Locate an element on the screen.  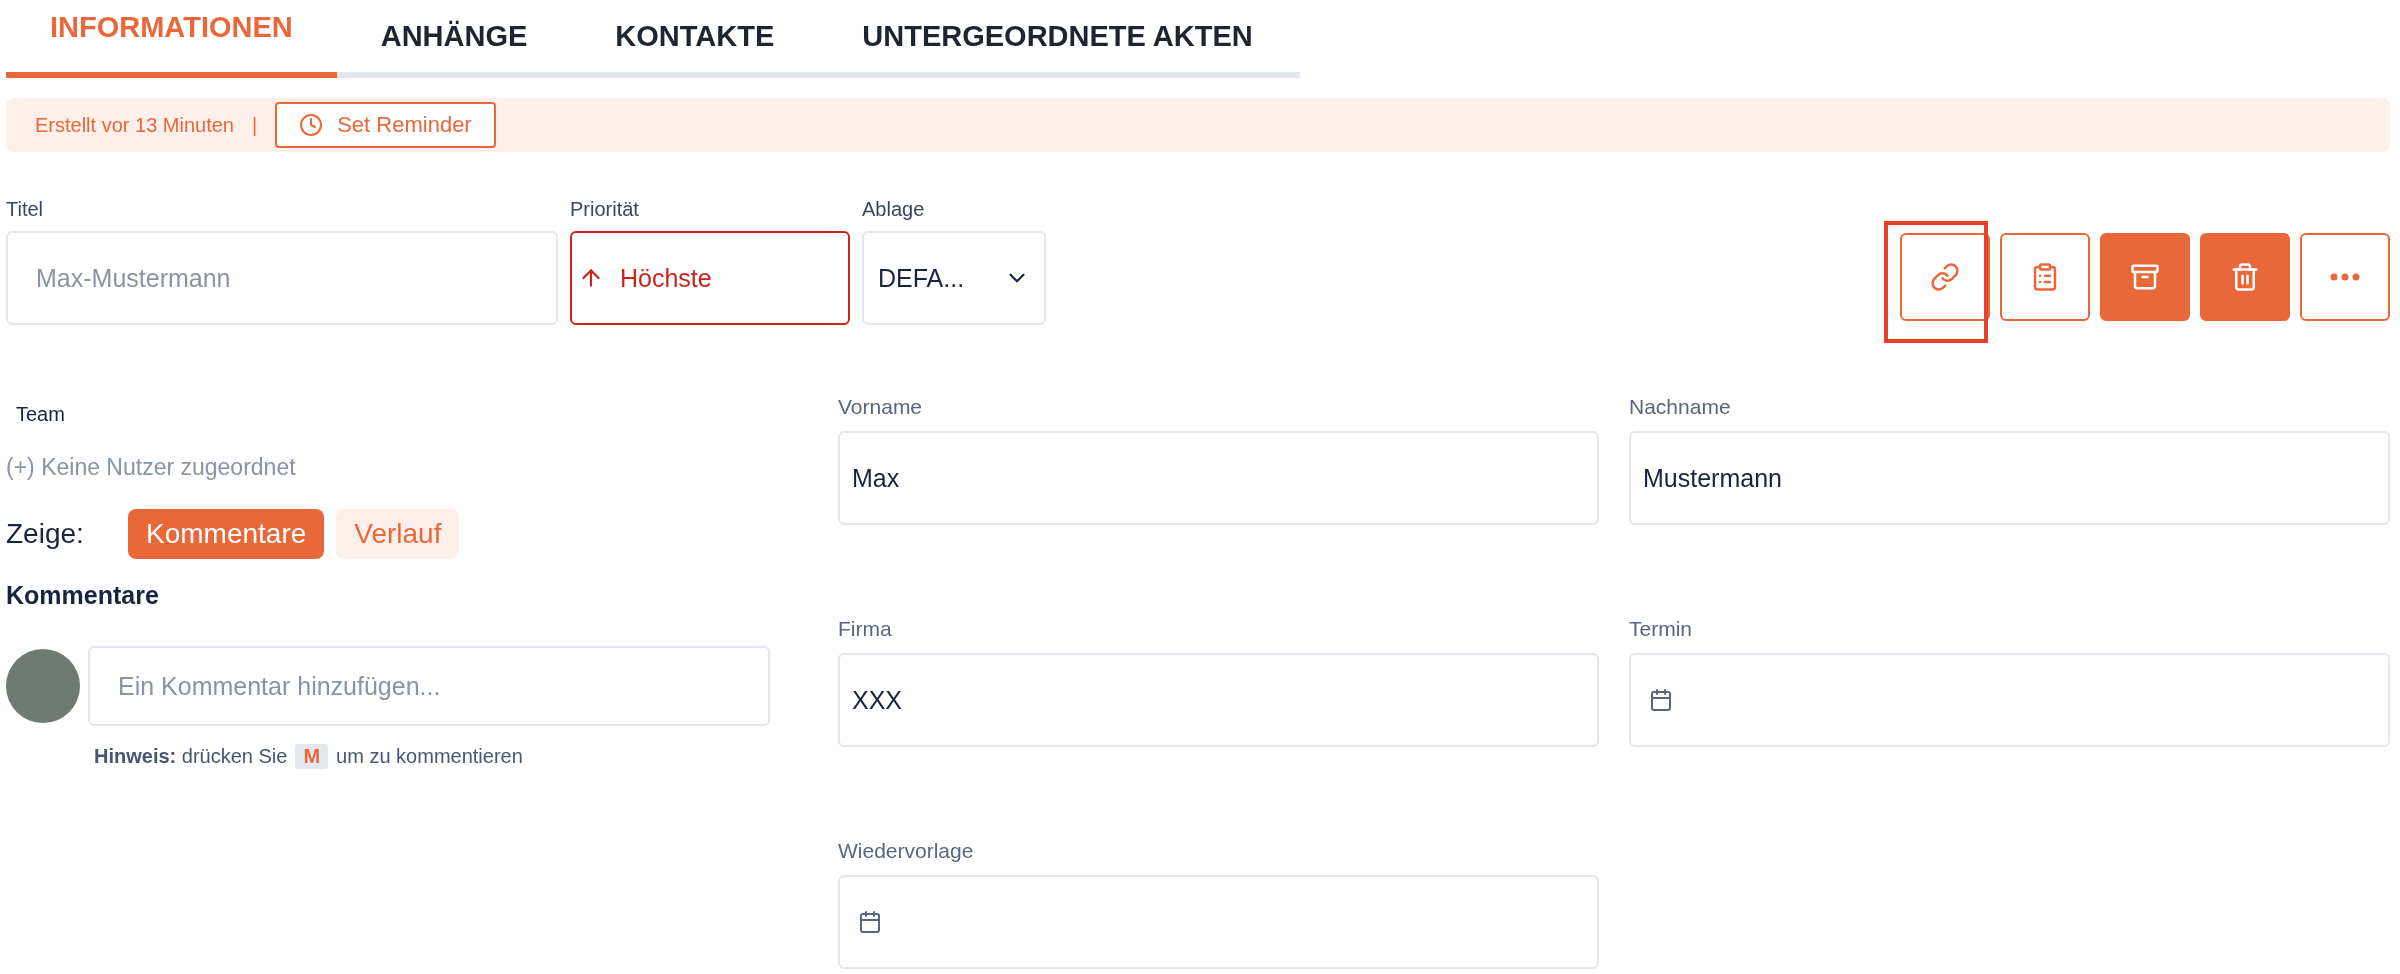
more-icon is located at coordinates (2345, 277).